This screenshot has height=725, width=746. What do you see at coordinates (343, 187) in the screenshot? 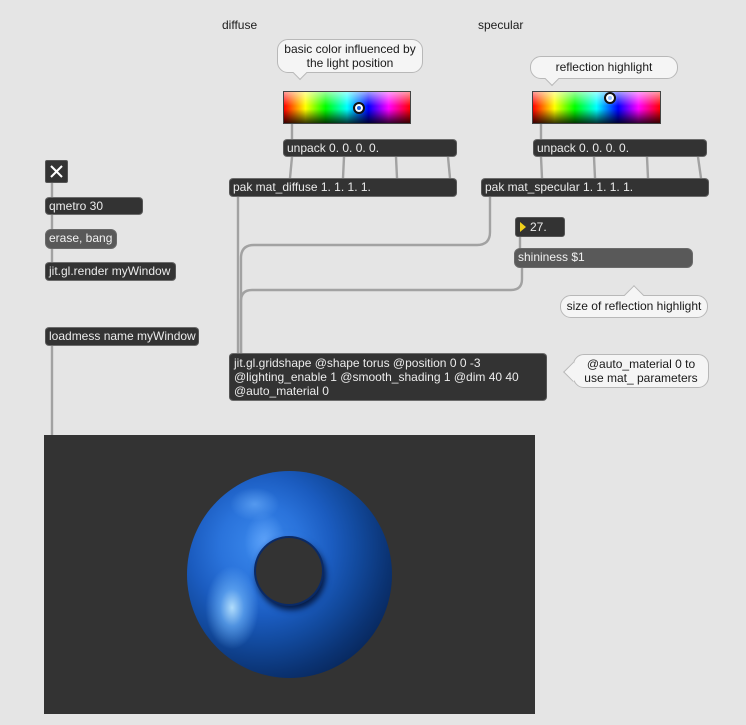
I see `pak-diffuse-object: pak mat_diffuse 1. 1. 1. 1.` at bounding box center [343, 187].